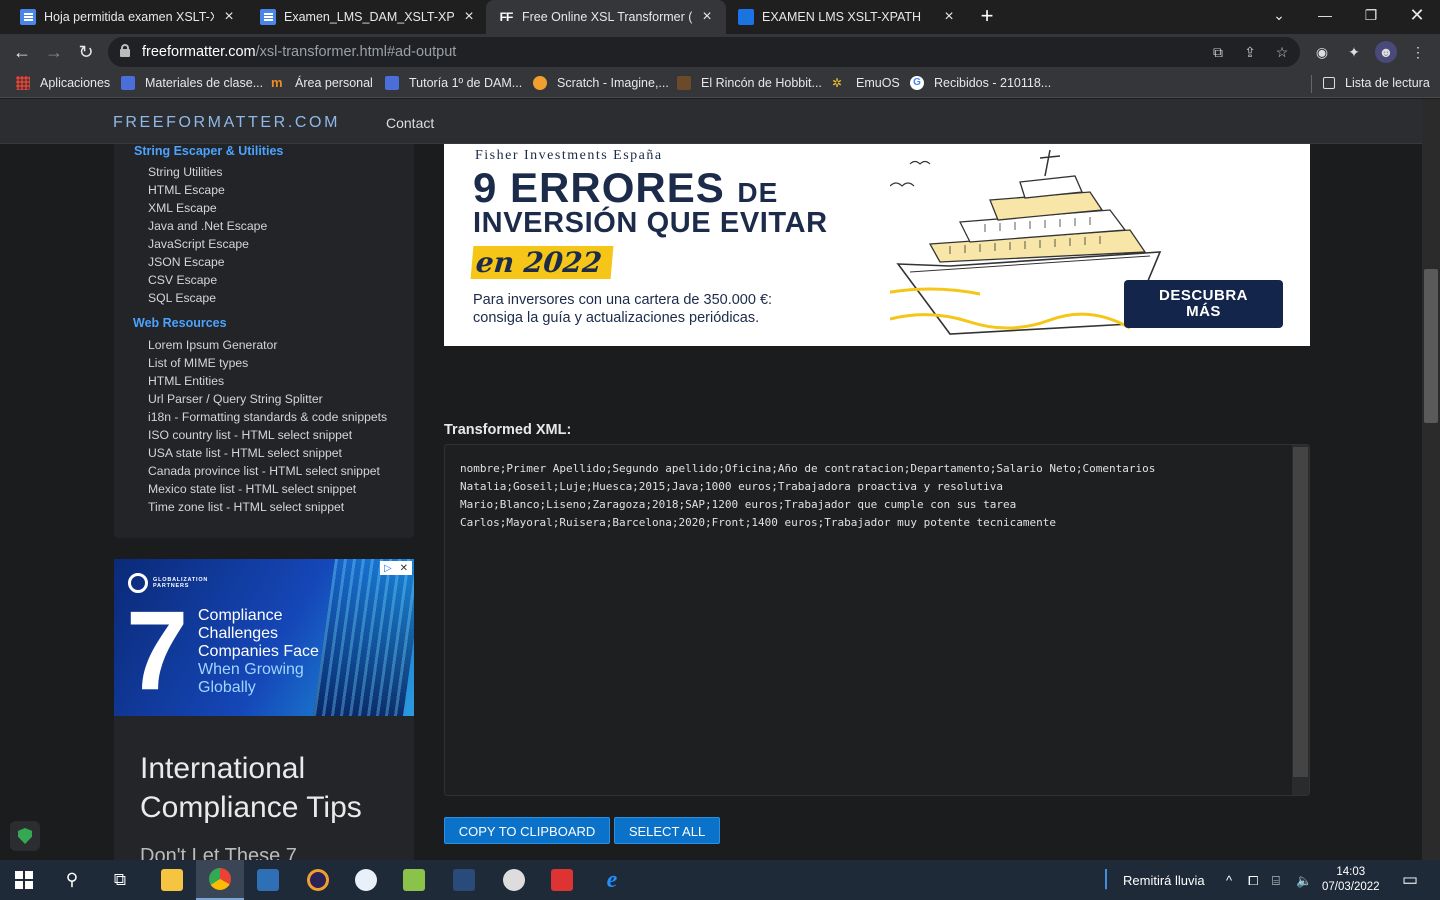  What do you see at coordinates (22, 52) in the screenshot?
I see `back-icon: ←` at bounding box center [22, 52].